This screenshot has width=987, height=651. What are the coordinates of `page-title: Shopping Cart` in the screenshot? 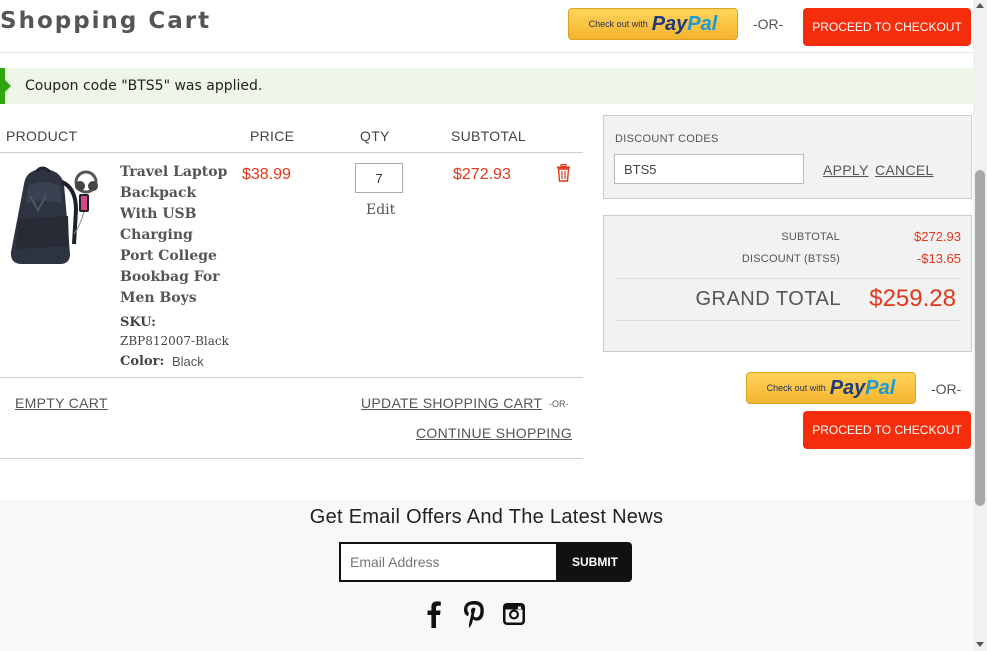 It's located at (106, 21).